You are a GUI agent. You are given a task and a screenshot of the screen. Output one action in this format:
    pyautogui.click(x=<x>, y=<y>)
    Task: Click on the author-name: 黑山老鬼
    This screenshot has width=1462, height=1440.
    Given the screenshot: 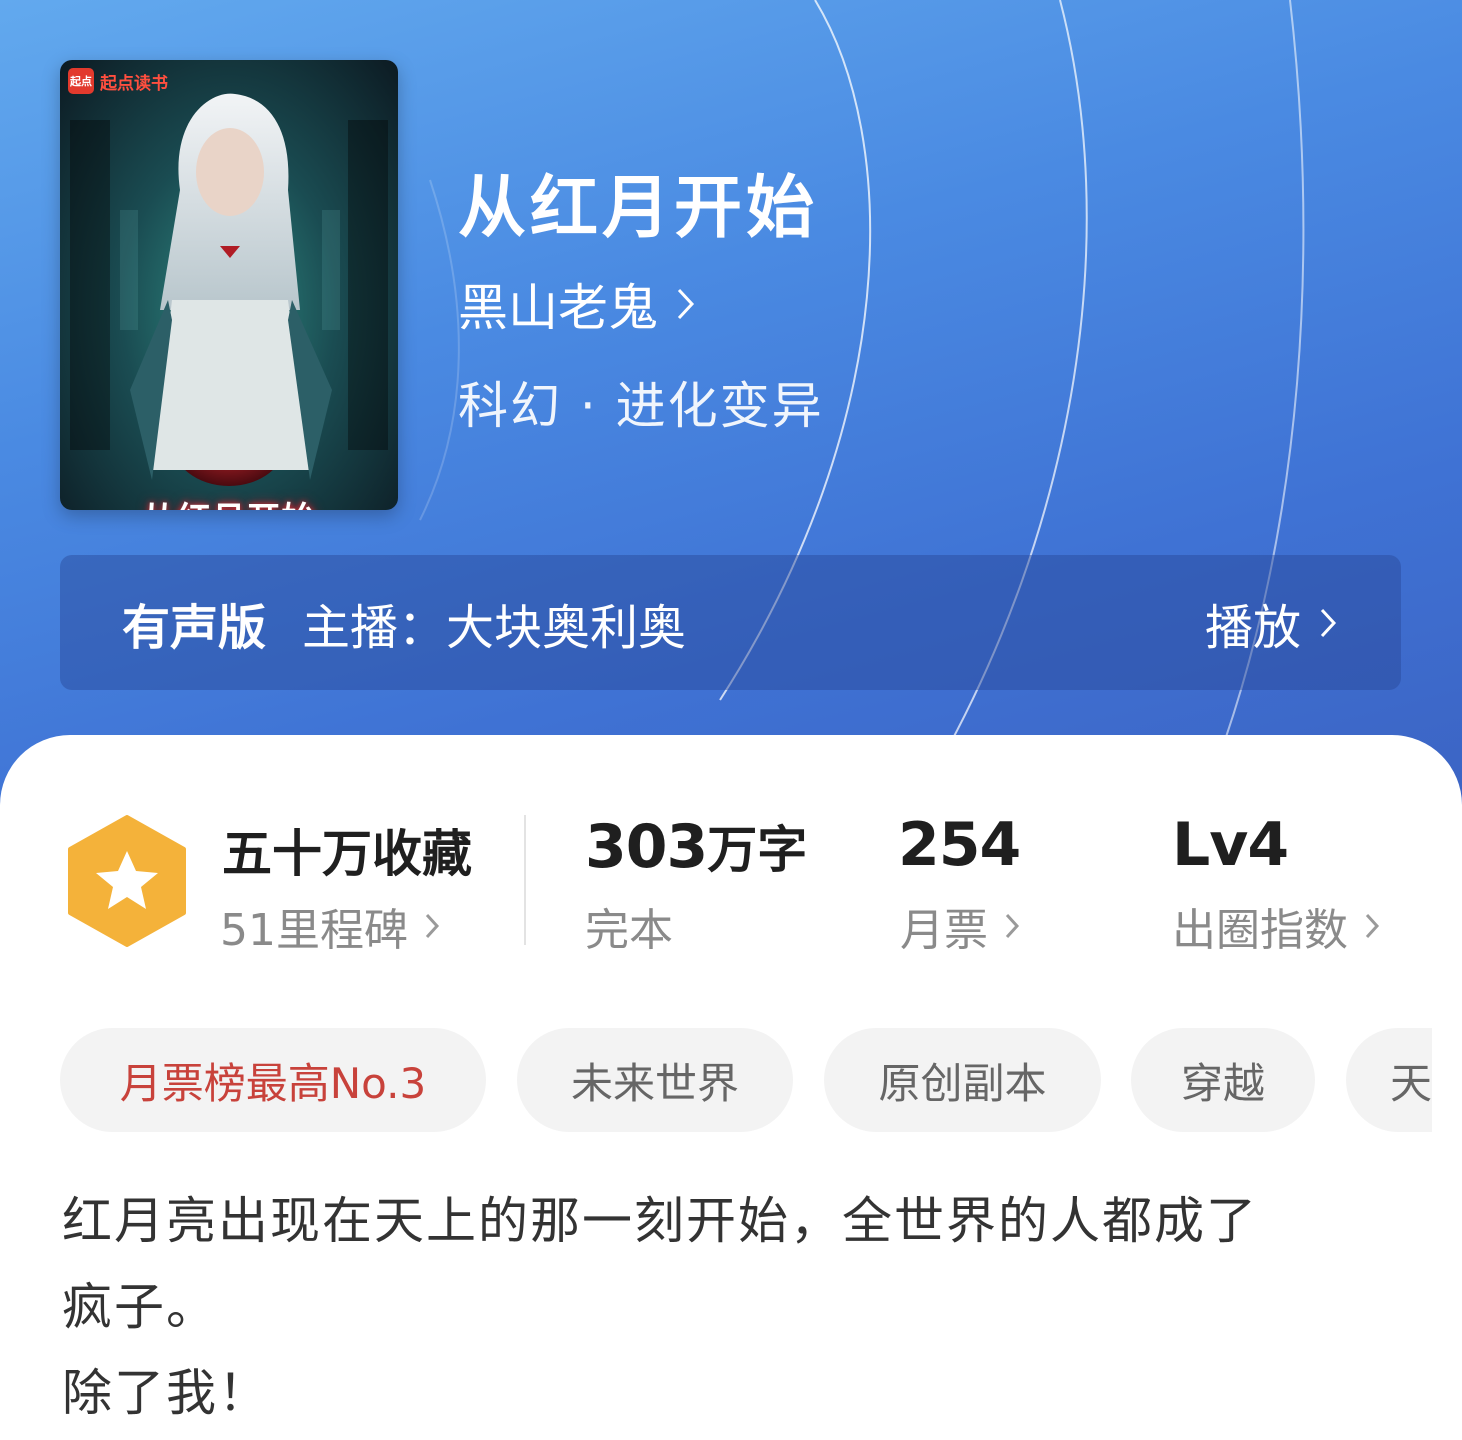 What is the action you would take?
    pyautogui.click(x=558, y=308)
    